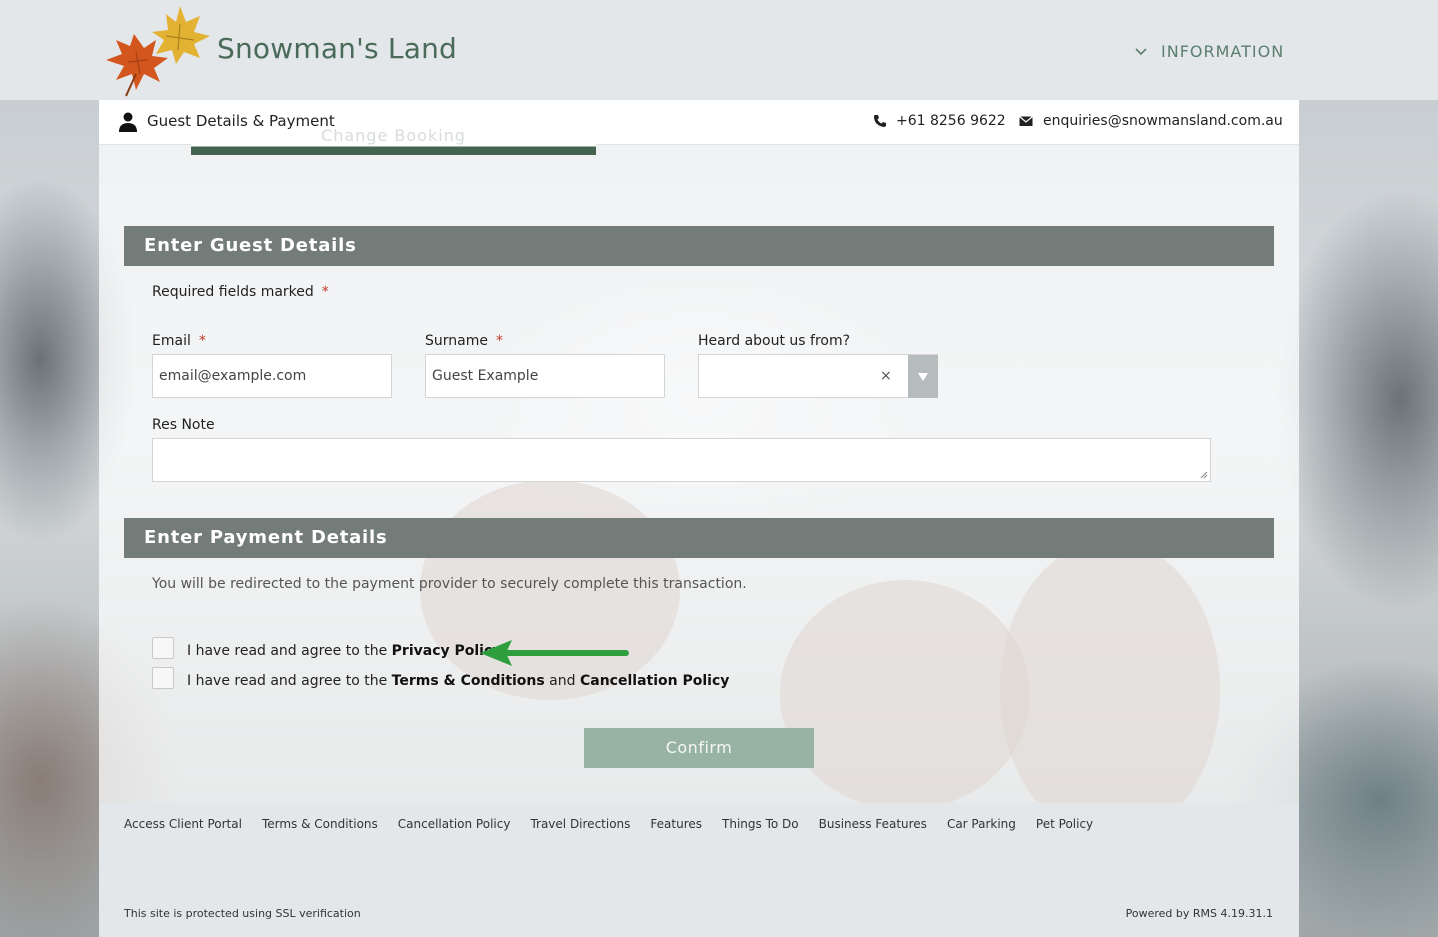 This screenshot has width=1438, height=937. I want to click on email-contact: enquiries@snowmansland.com.au, so click(1151, 121).